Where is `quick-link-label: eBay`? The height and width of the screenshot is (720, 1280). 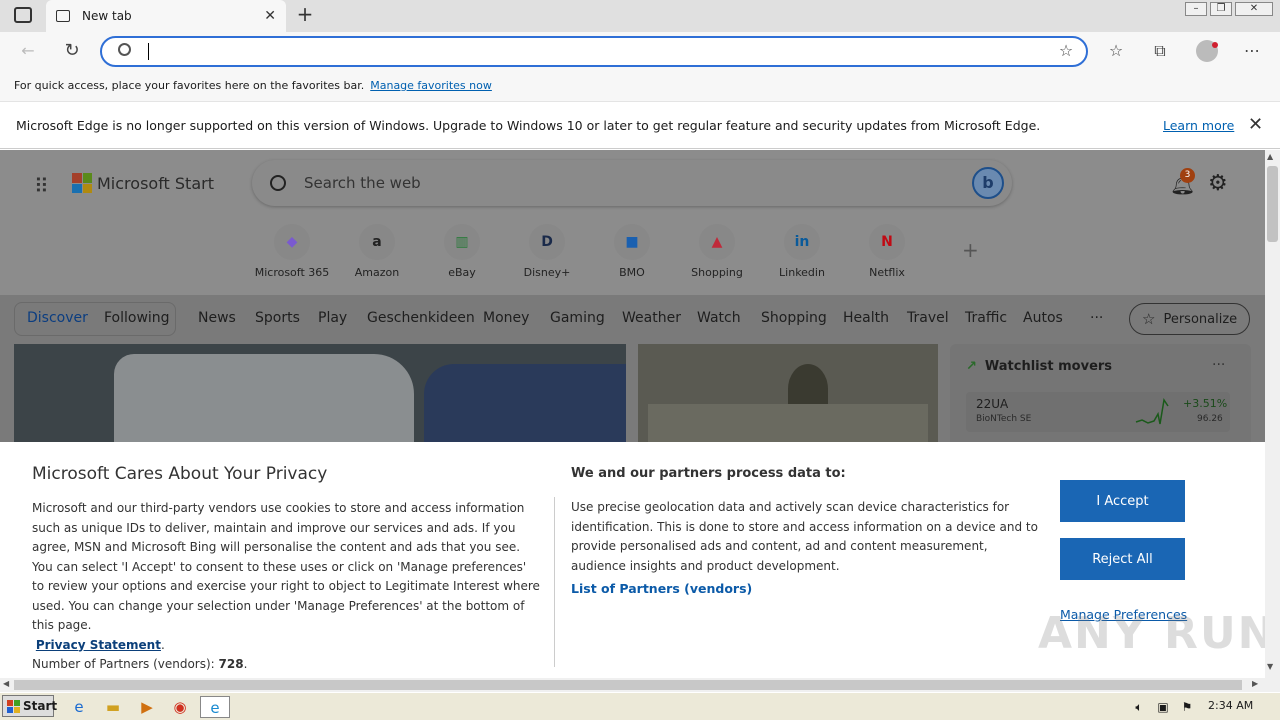 quick-link-label: eBay is located at coordinates (462, 272).